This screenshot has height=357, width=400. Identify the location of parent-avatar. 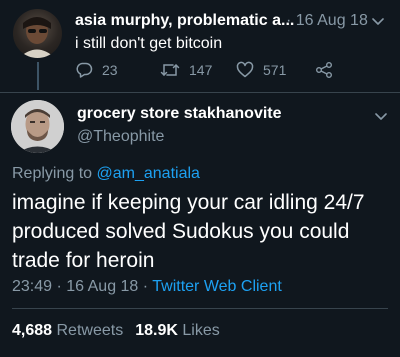
(37, 33).